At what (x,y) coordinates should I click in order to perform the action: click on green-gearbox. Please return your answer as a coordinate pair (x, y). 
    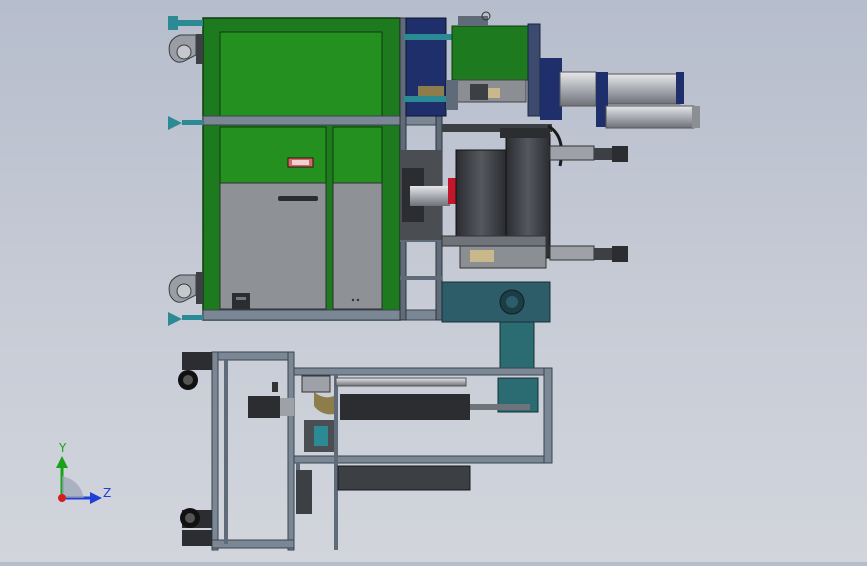
    Looking at the image, I should click on (491, 53).